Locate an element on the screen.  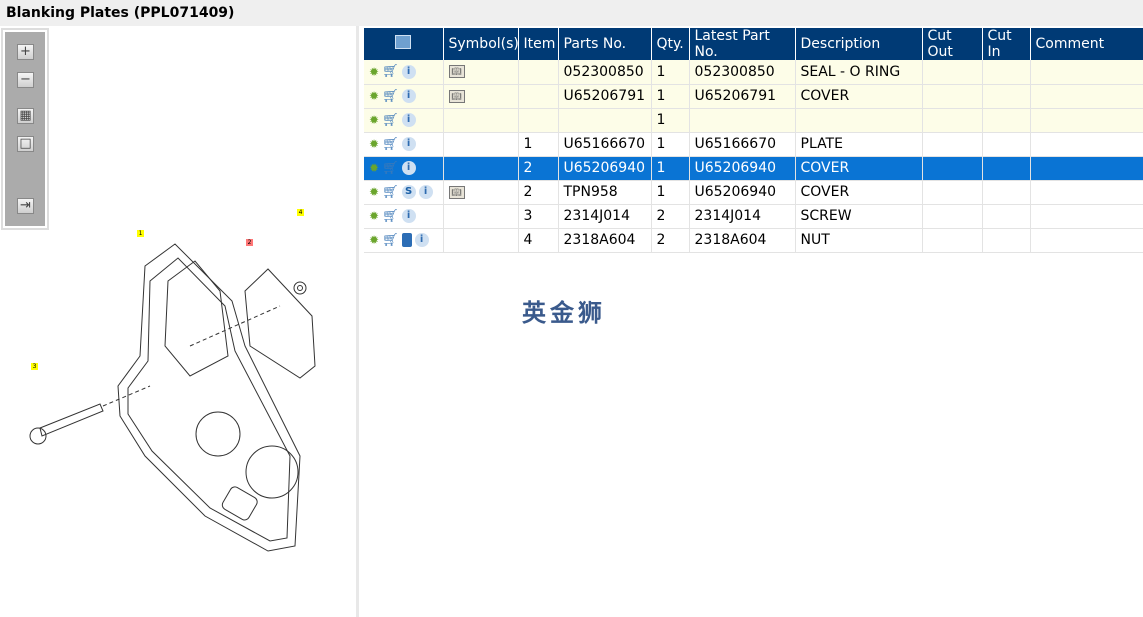
table-row: ✹ 🛒︎ i 3 2314J014 2 2314J014 SCREW is located at coordinates (753, 216).